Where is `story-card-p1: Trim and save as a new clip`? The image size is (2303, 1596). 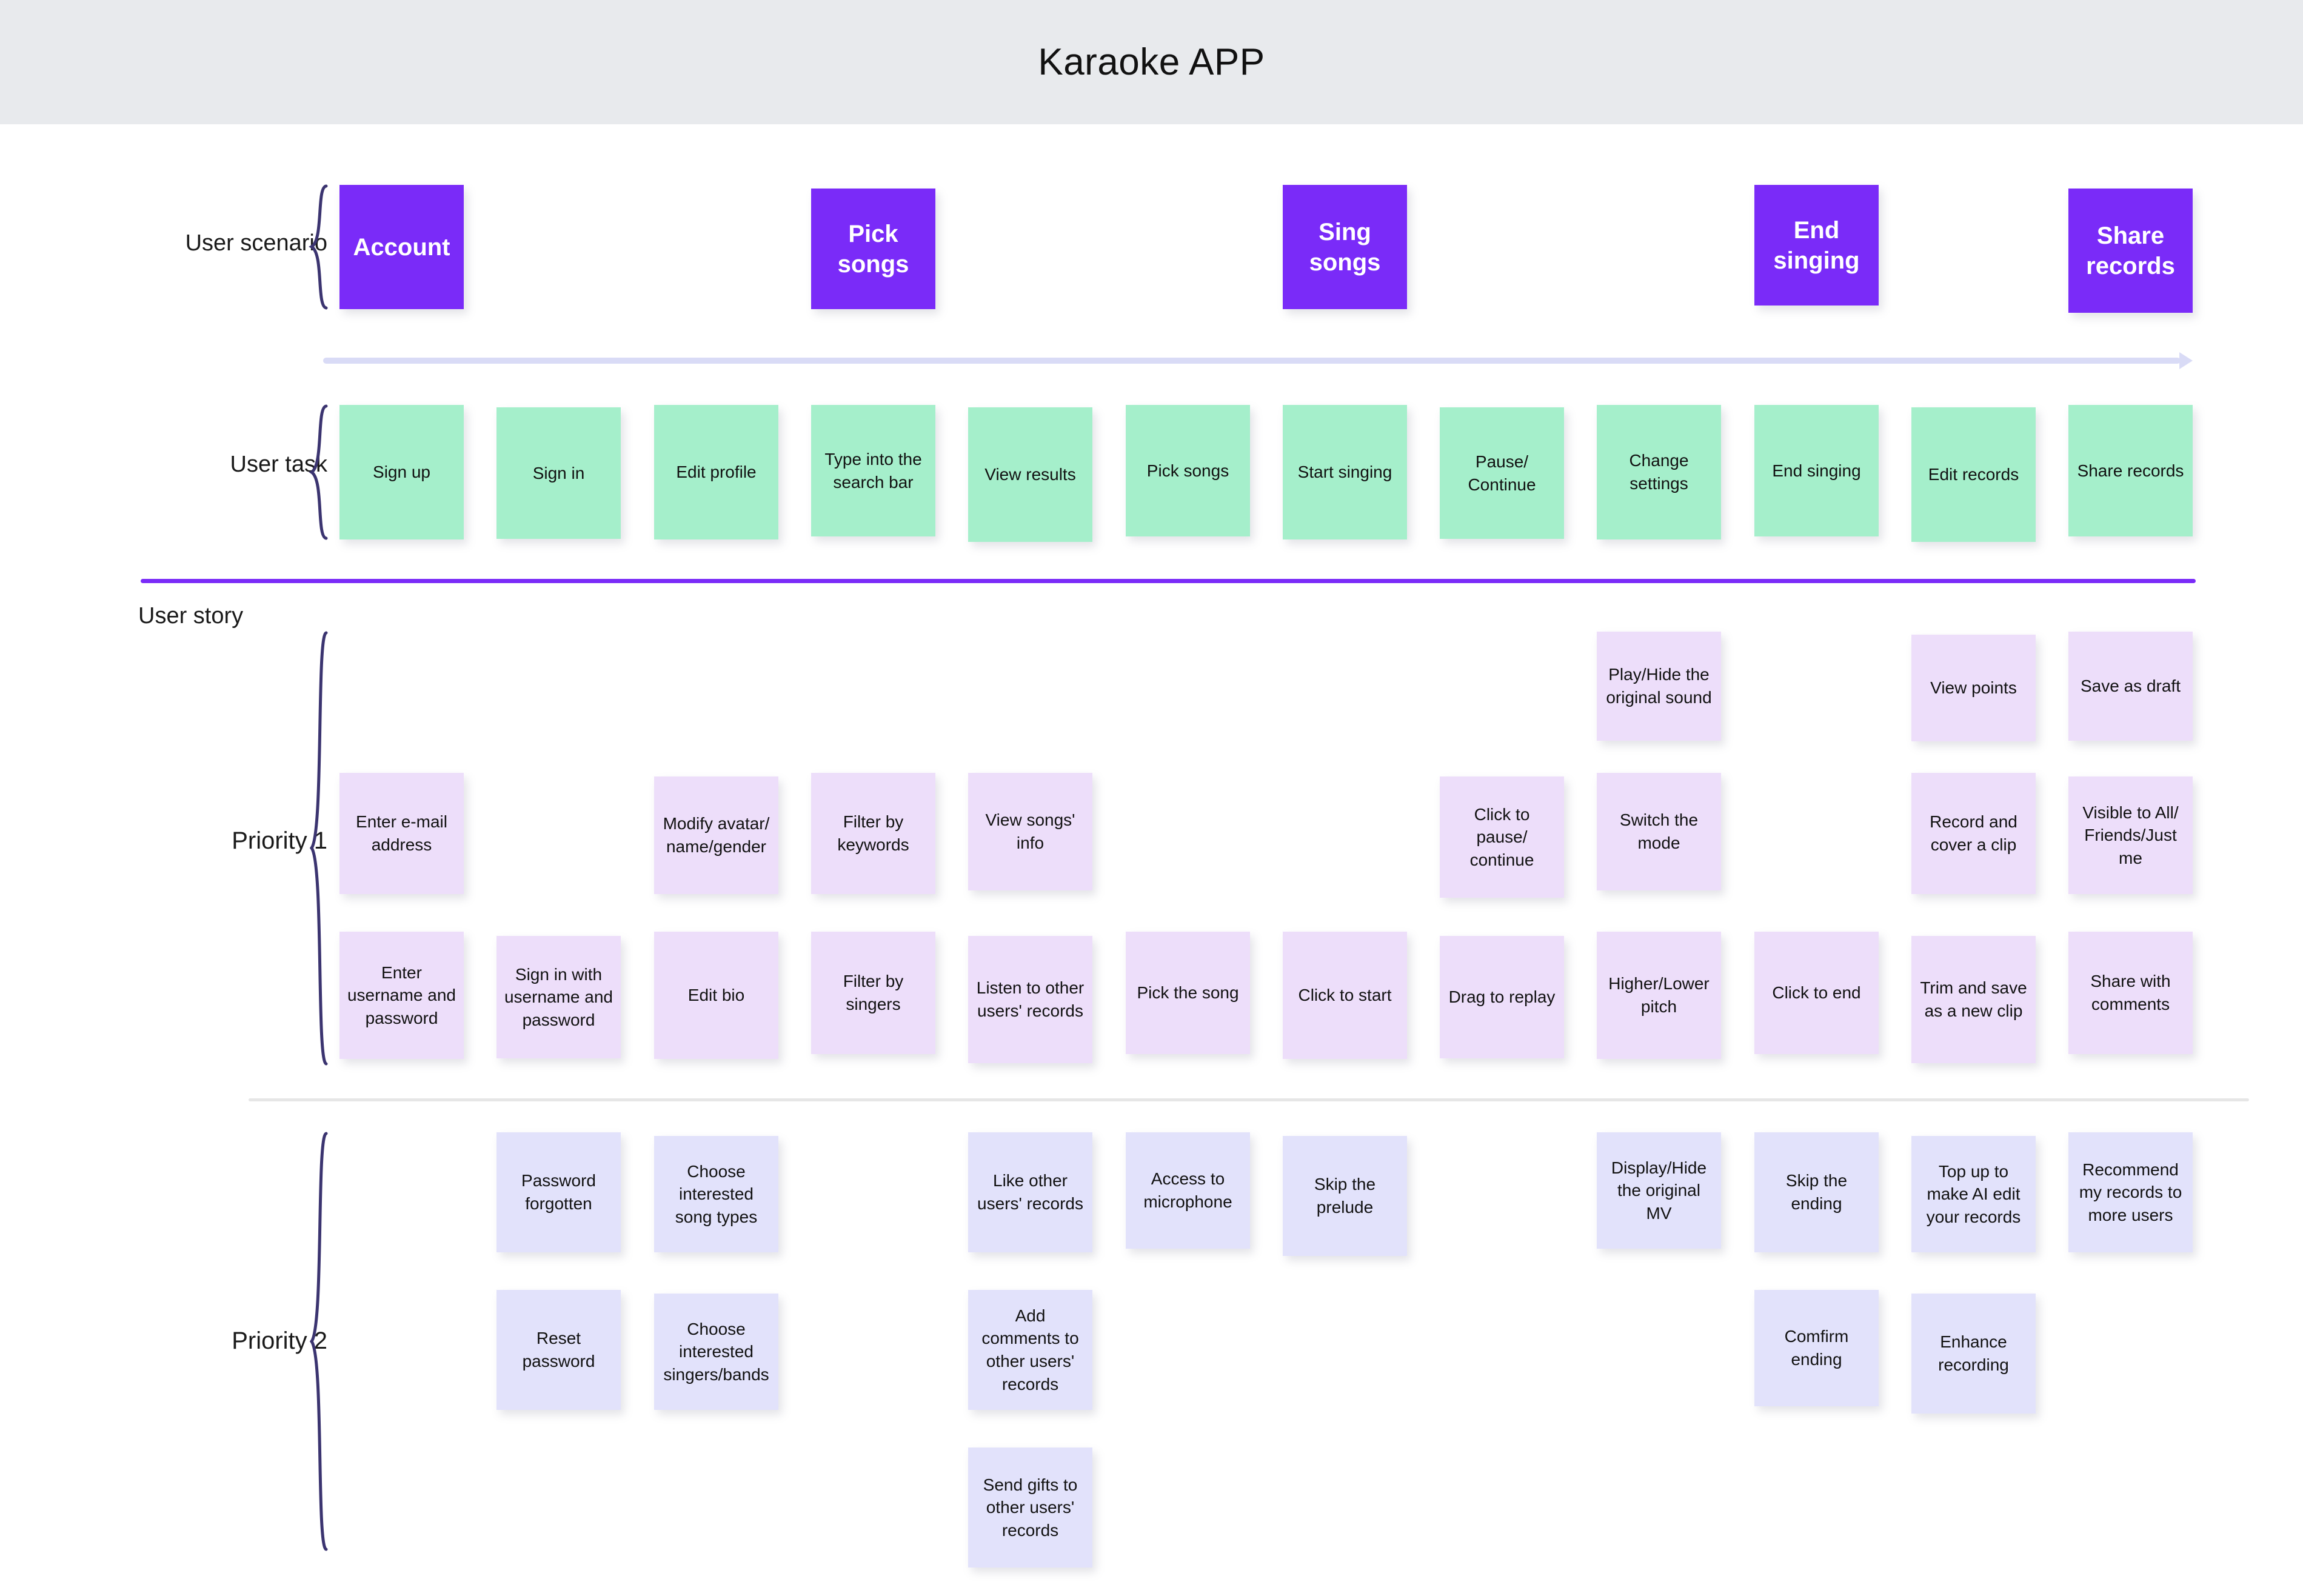
story-card-p1: Trim and save as a new clip is located at coordinates (1973, 999).